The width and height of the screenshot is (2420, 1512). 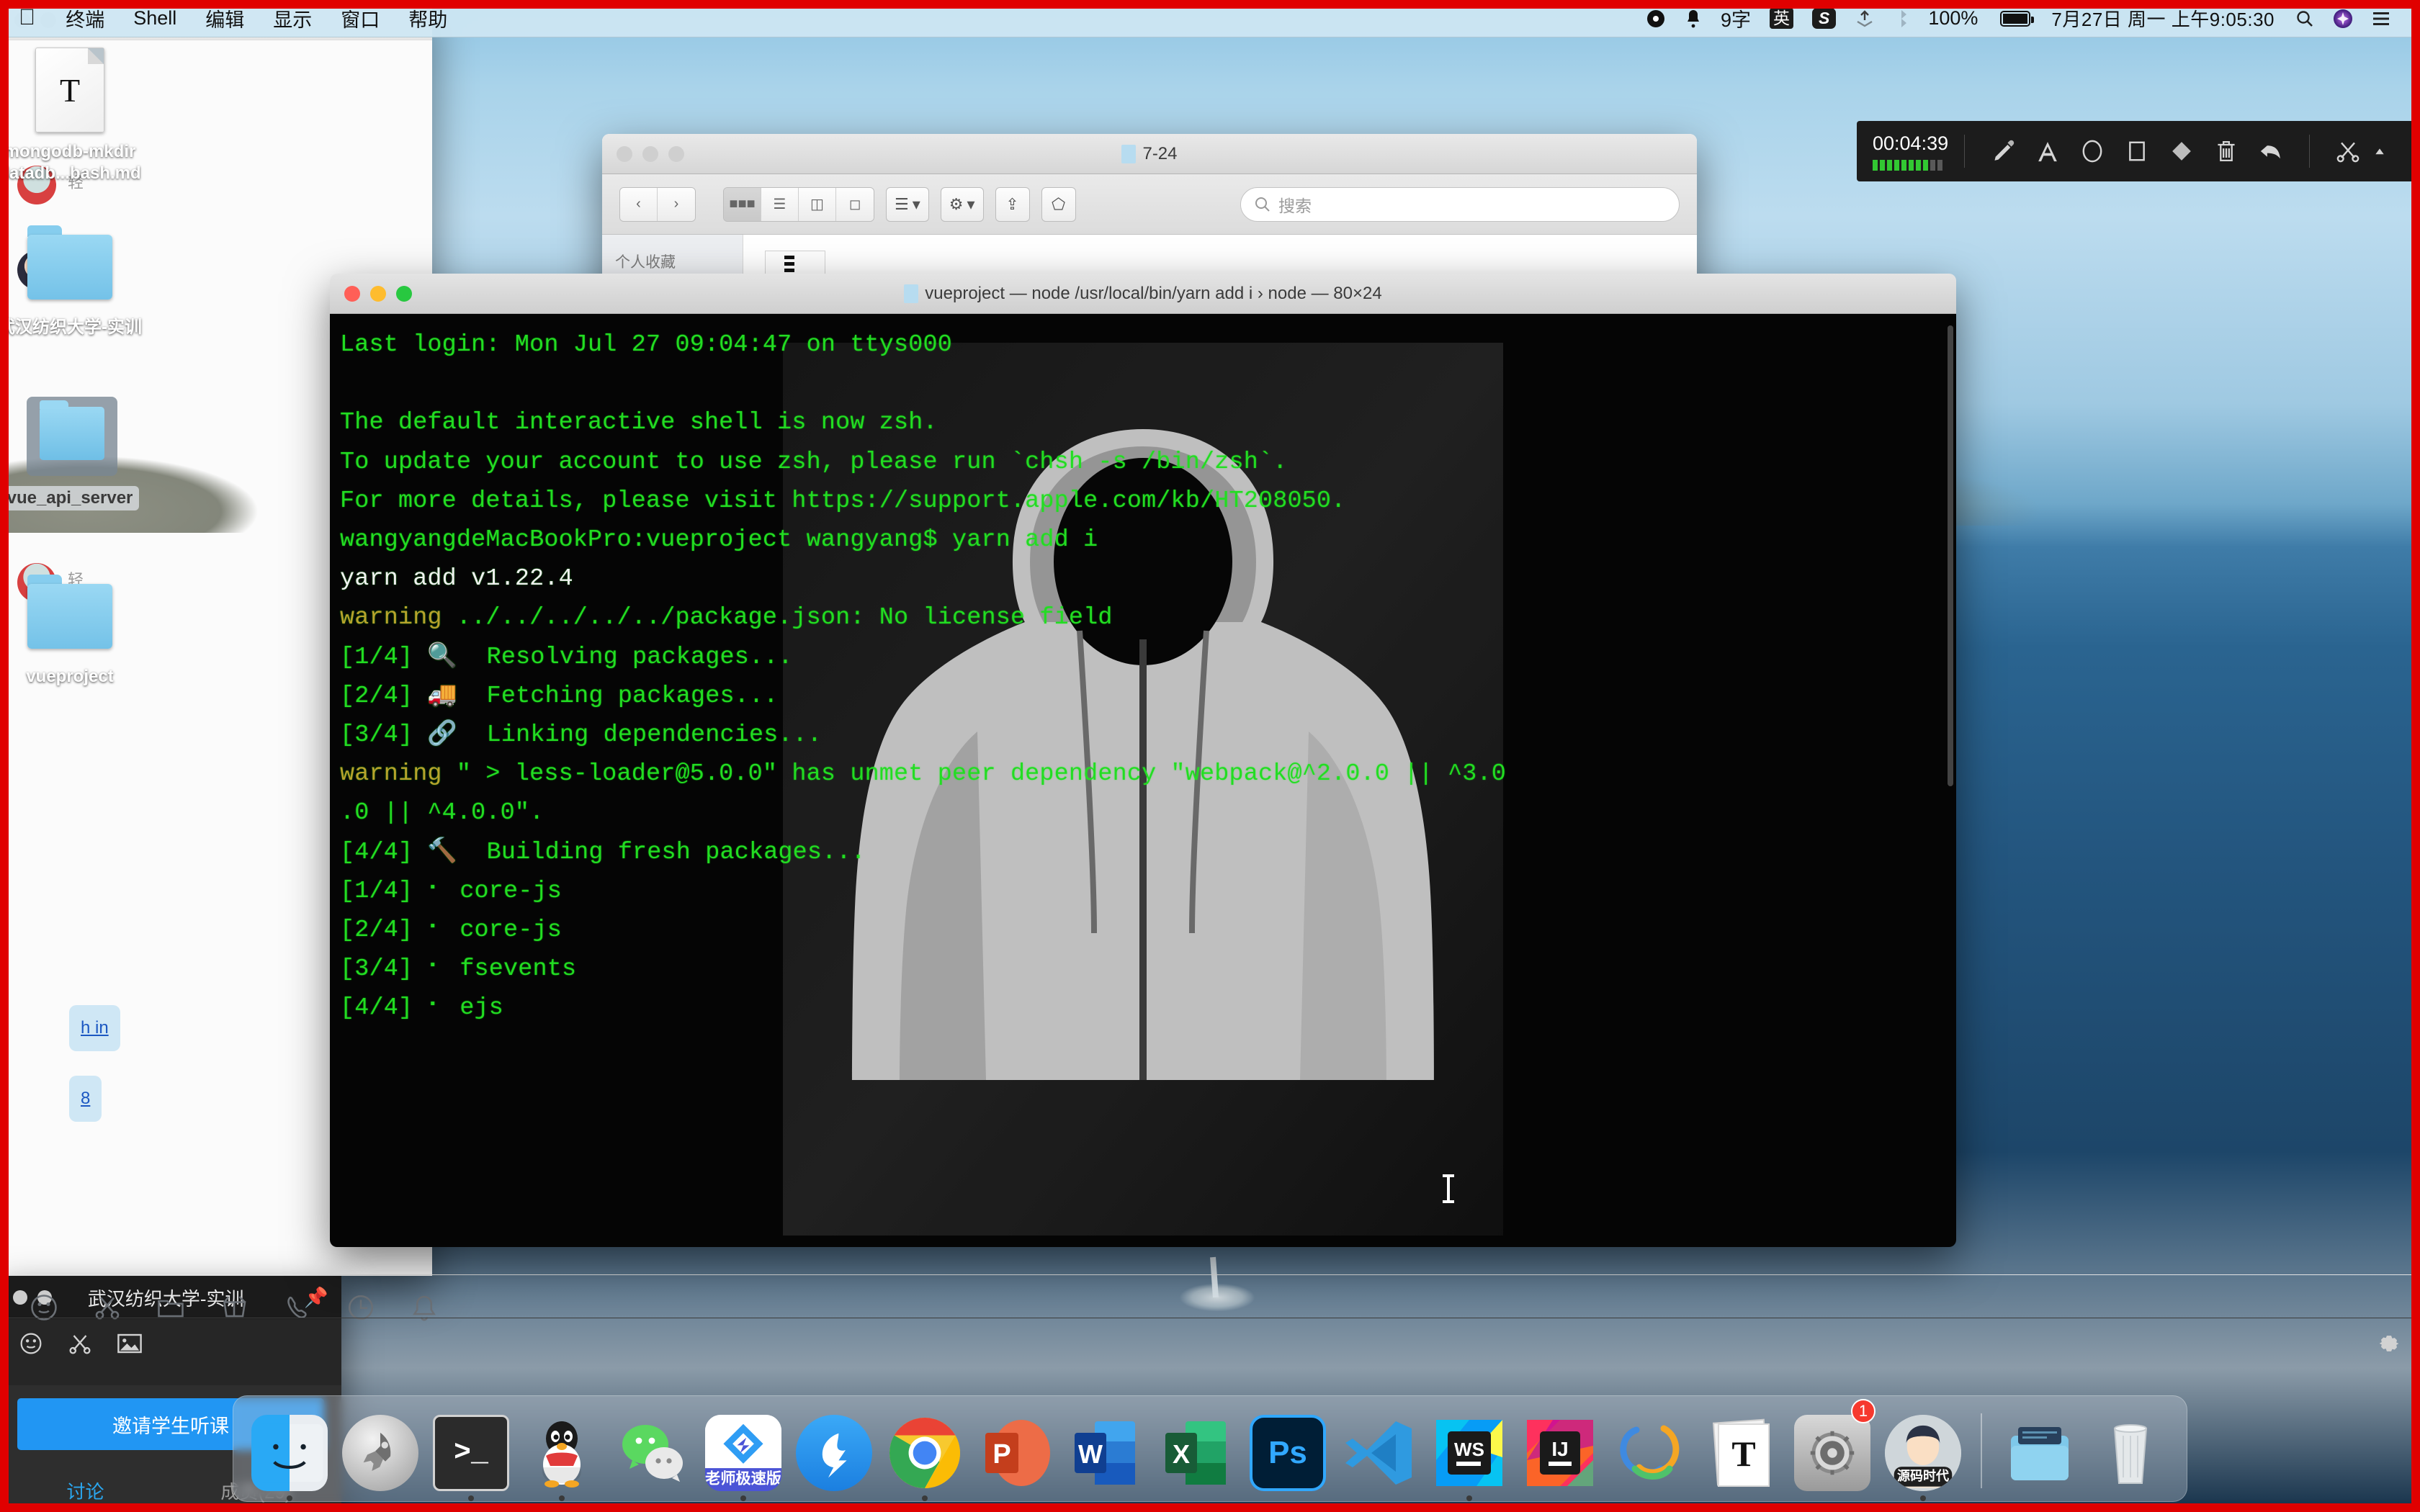 I want to click on menu-item-view: 显示, so click(x=292, y=18).